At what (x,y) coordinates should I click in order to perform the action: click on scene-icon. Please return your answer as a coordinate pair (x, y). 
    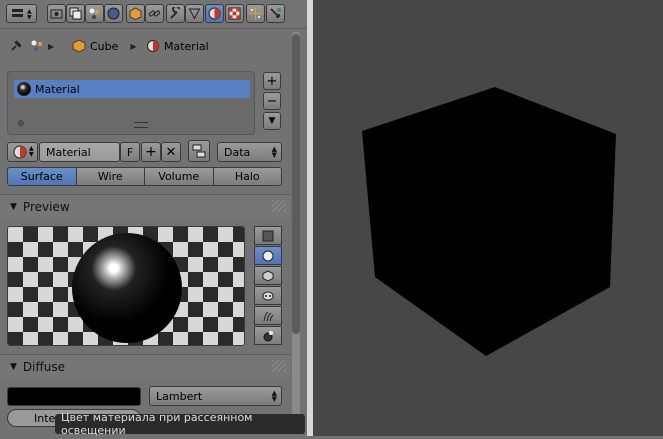
    Looking at the image, I should click on (94, 13).